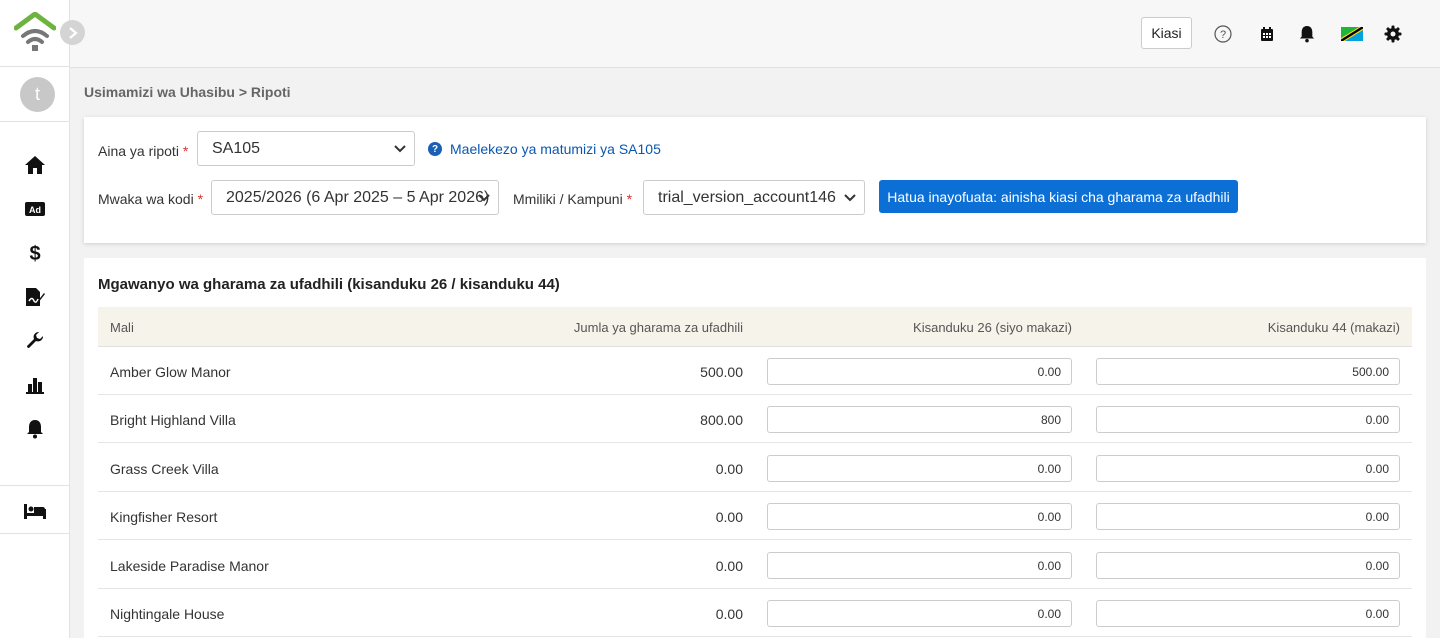 Image resolution: width=1440 pixels, height=638 pixels. Describe the element at coordinates (35, 341) in the screenshot. I see `wrench-icon` at that location.